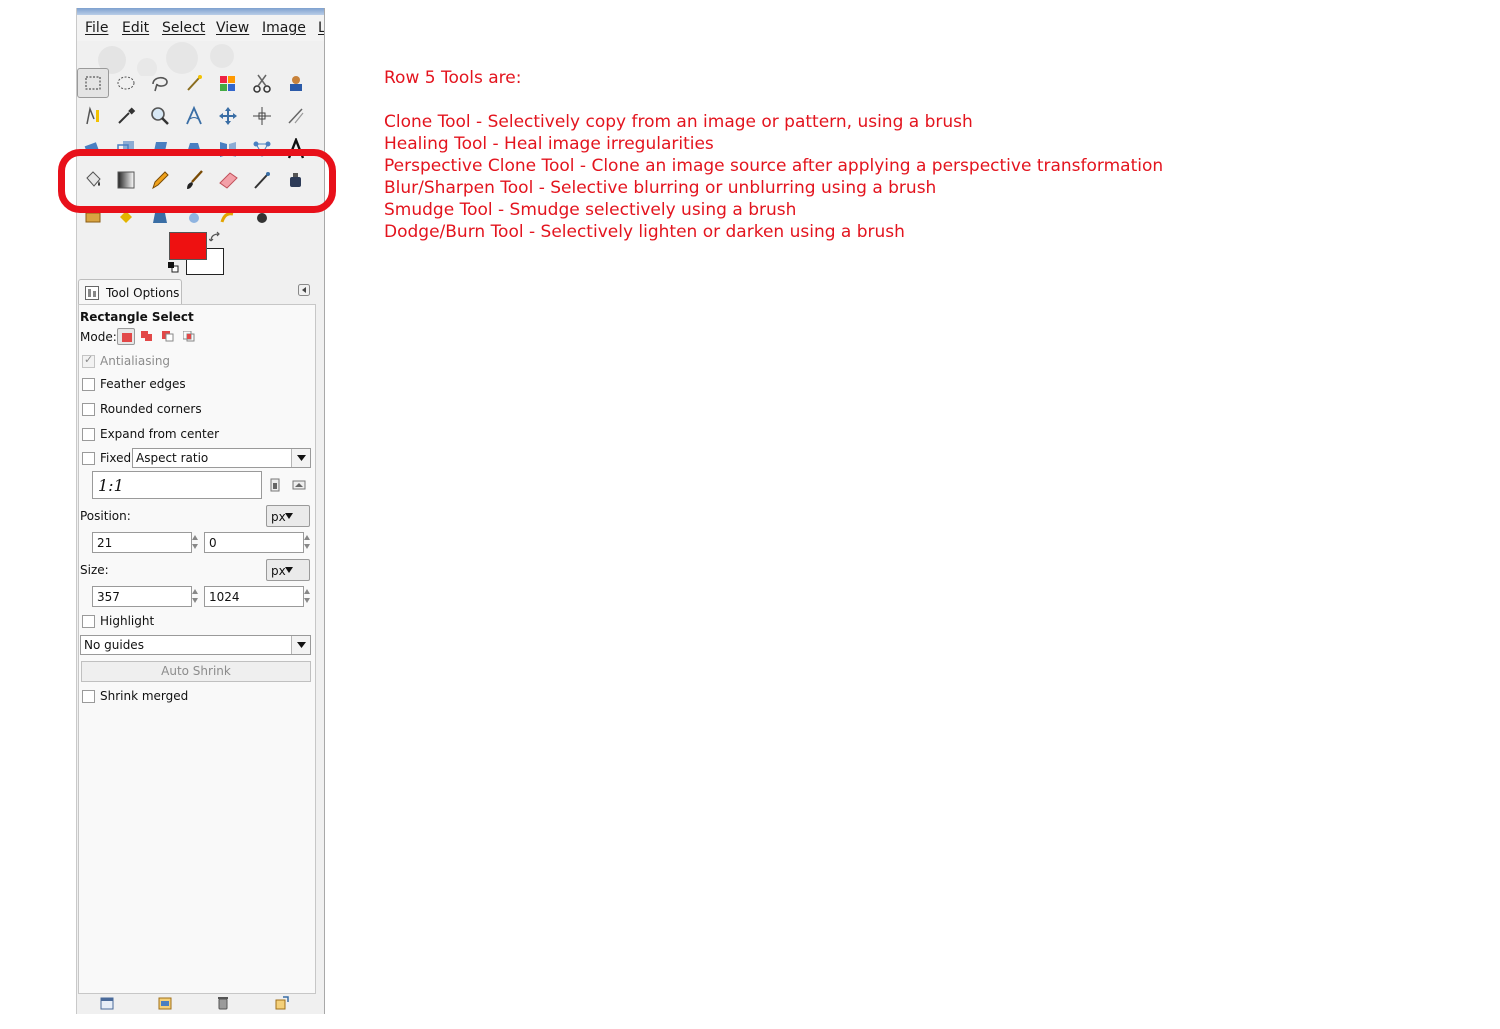  Describe the element at coordinates (213, 543) in the screenshot. I see `position-y-value: 0` at that location.